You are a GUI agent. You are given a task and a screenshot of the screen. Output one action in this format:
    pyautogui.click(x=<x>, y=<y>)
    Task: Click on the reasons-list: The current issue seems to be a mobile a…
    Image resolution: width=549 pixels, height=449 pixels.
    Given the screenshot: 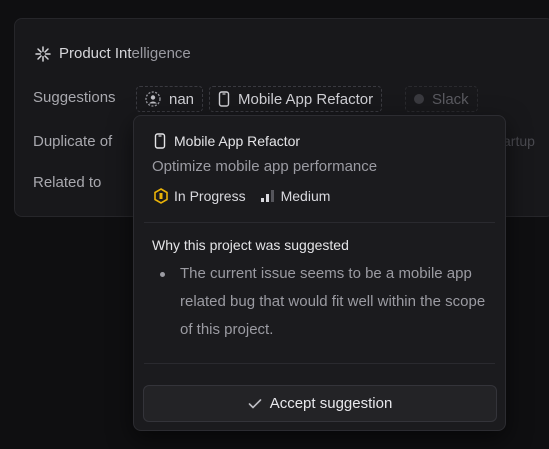 What is the action you would take?
    pyautogui.click(x=325, y=302)
    